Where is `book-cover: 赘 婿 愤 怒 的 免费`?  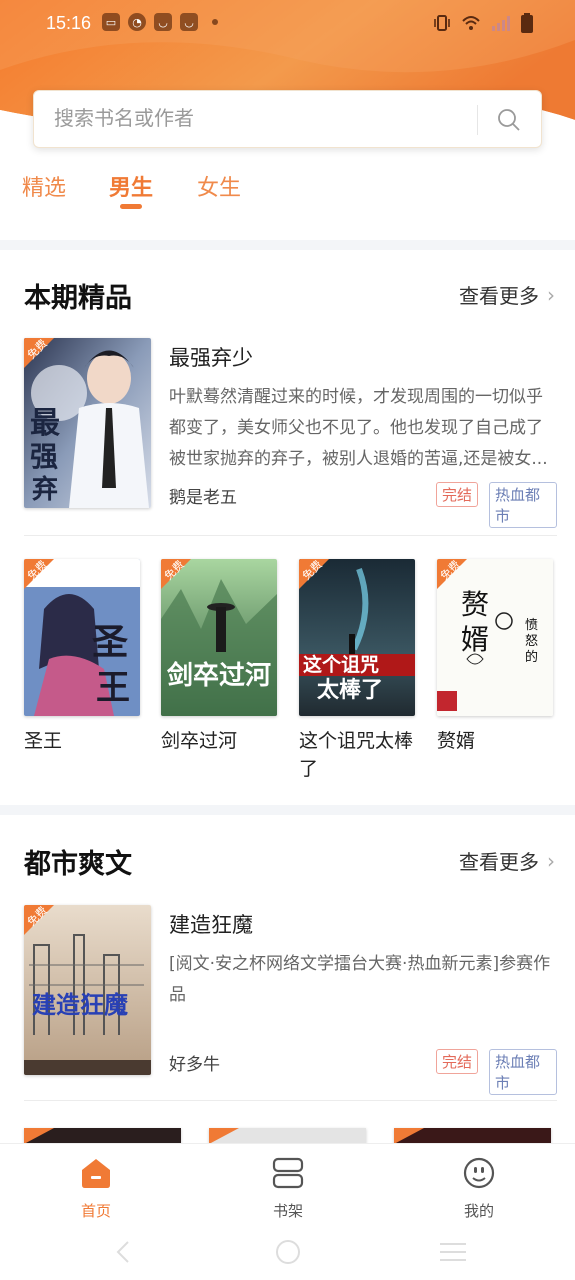
book-cover: 赘 婿 愤 怒 的 免费 is located at coordinates (495, 637).